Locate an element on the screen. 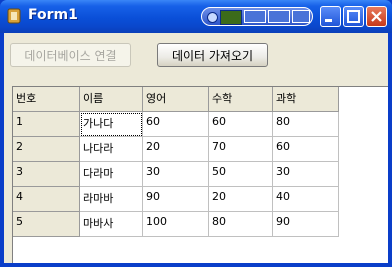 The height and width of the screenshot is (267, 392). maximize-button is located at coordinates (353, 16).